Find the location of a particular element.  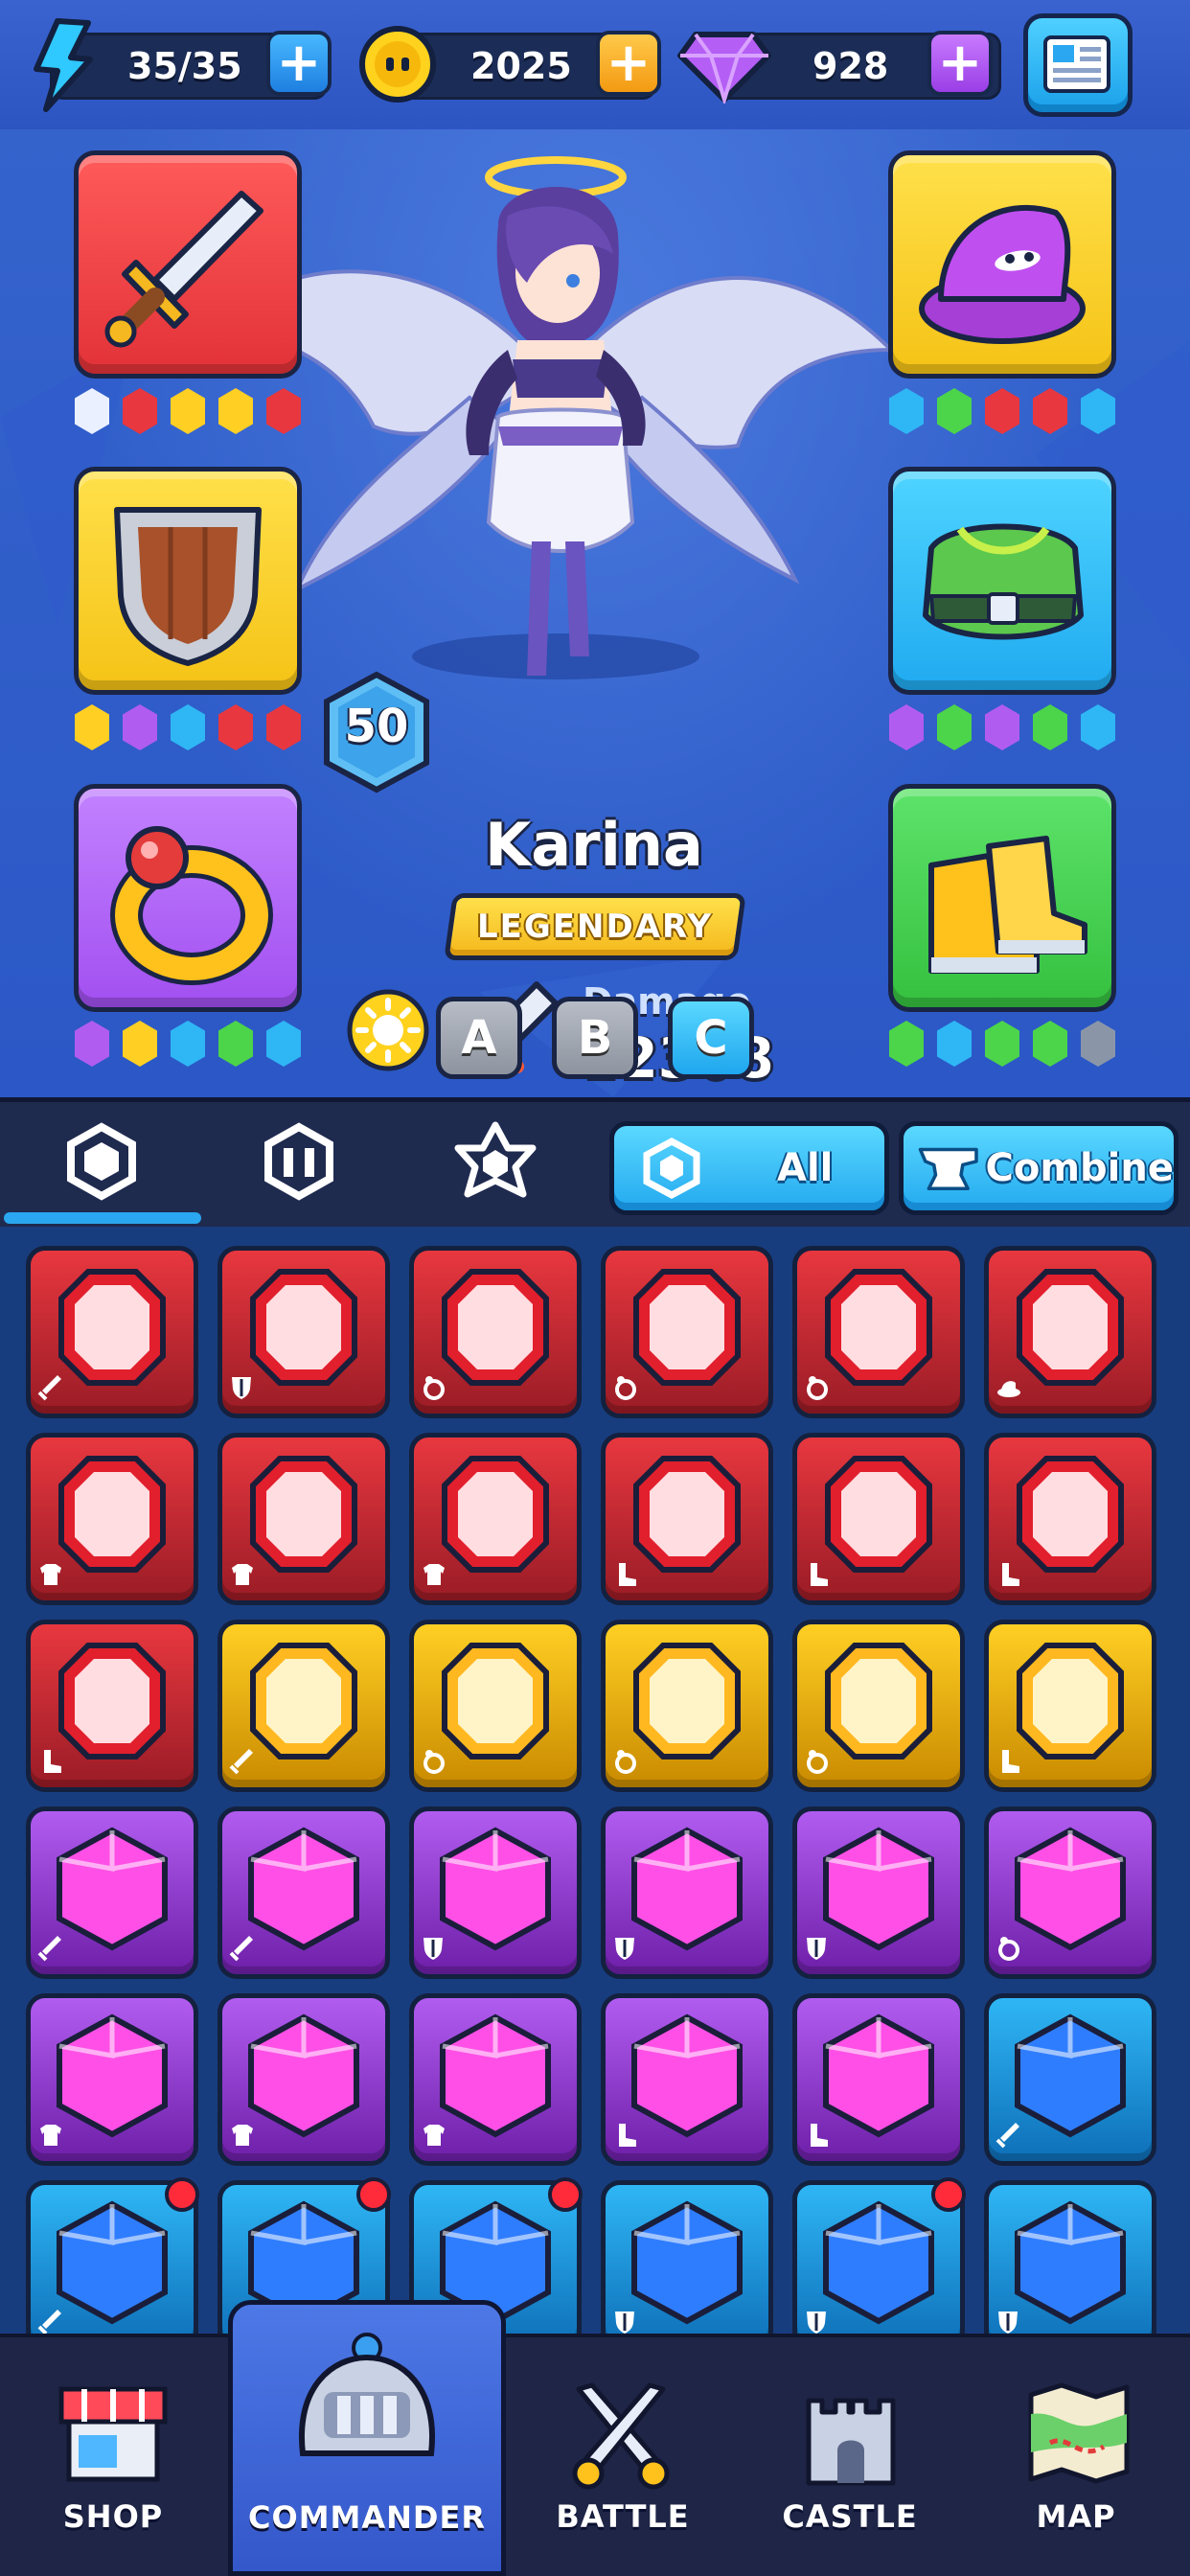

loadout-c-label: C is located at coordinates (711, 1038).